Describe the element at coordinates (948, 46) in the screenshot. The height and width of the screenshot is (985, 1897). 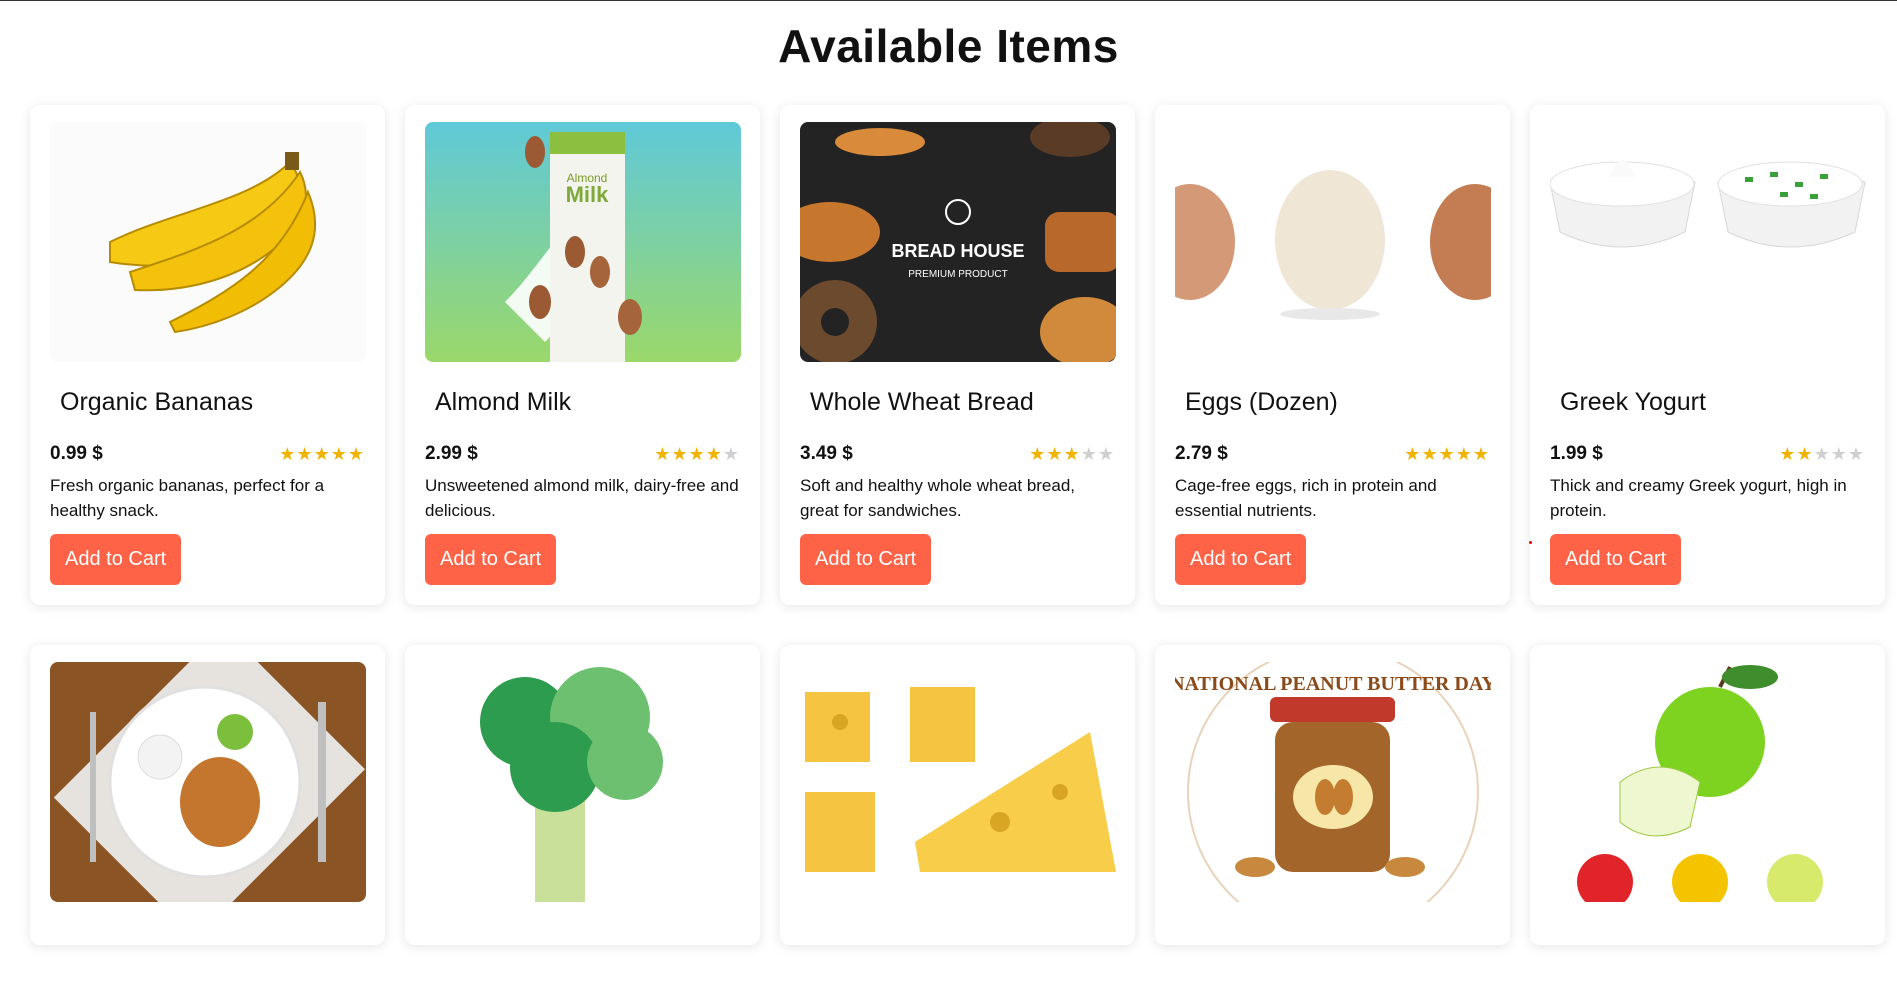
I see `page-title: Available Items` at that location.